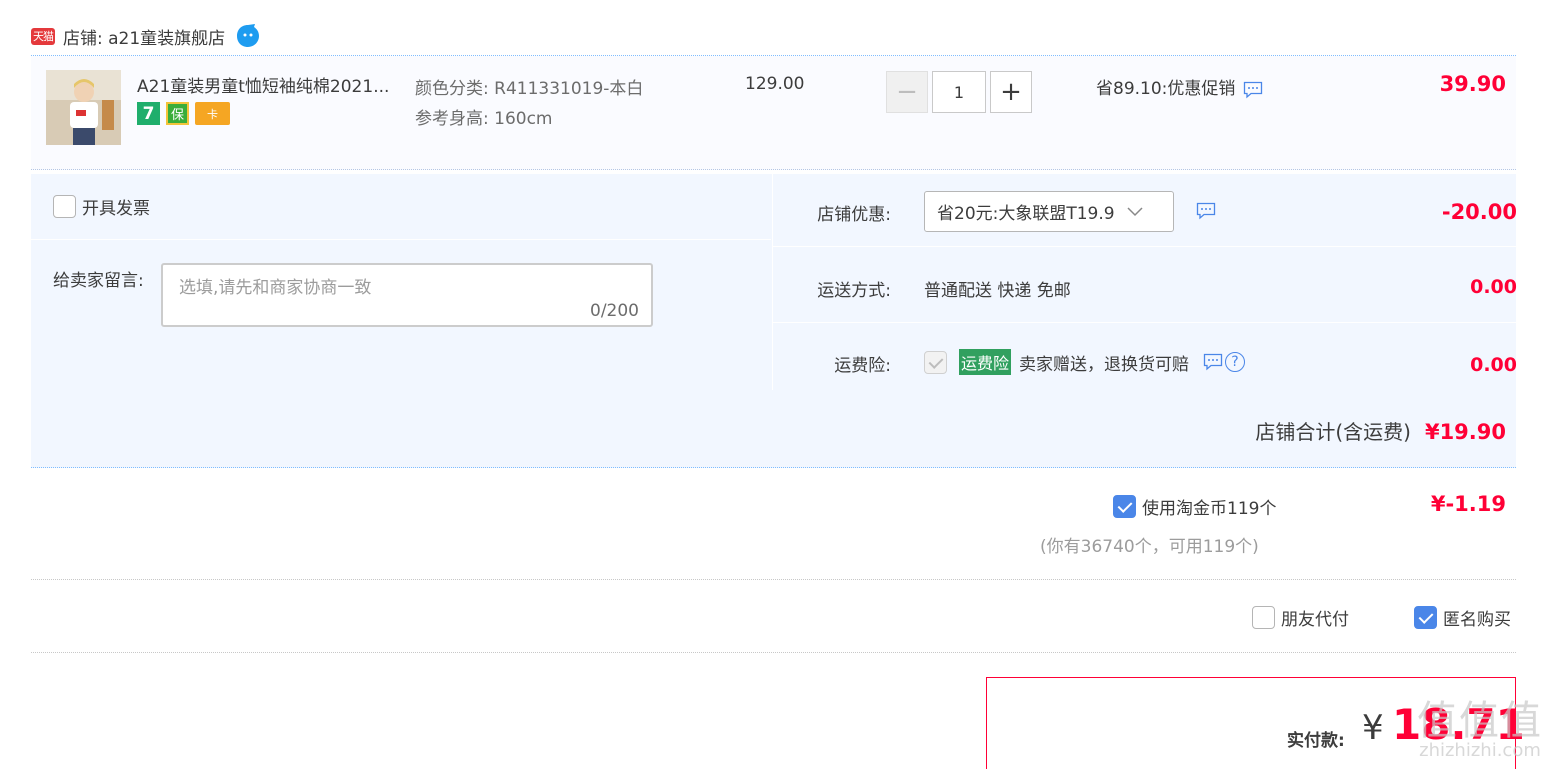  What do you see at coordinates (148, 113) in the screenshot?
I see `seven-day-return-icon: 7` at bounding box center [148, 113].